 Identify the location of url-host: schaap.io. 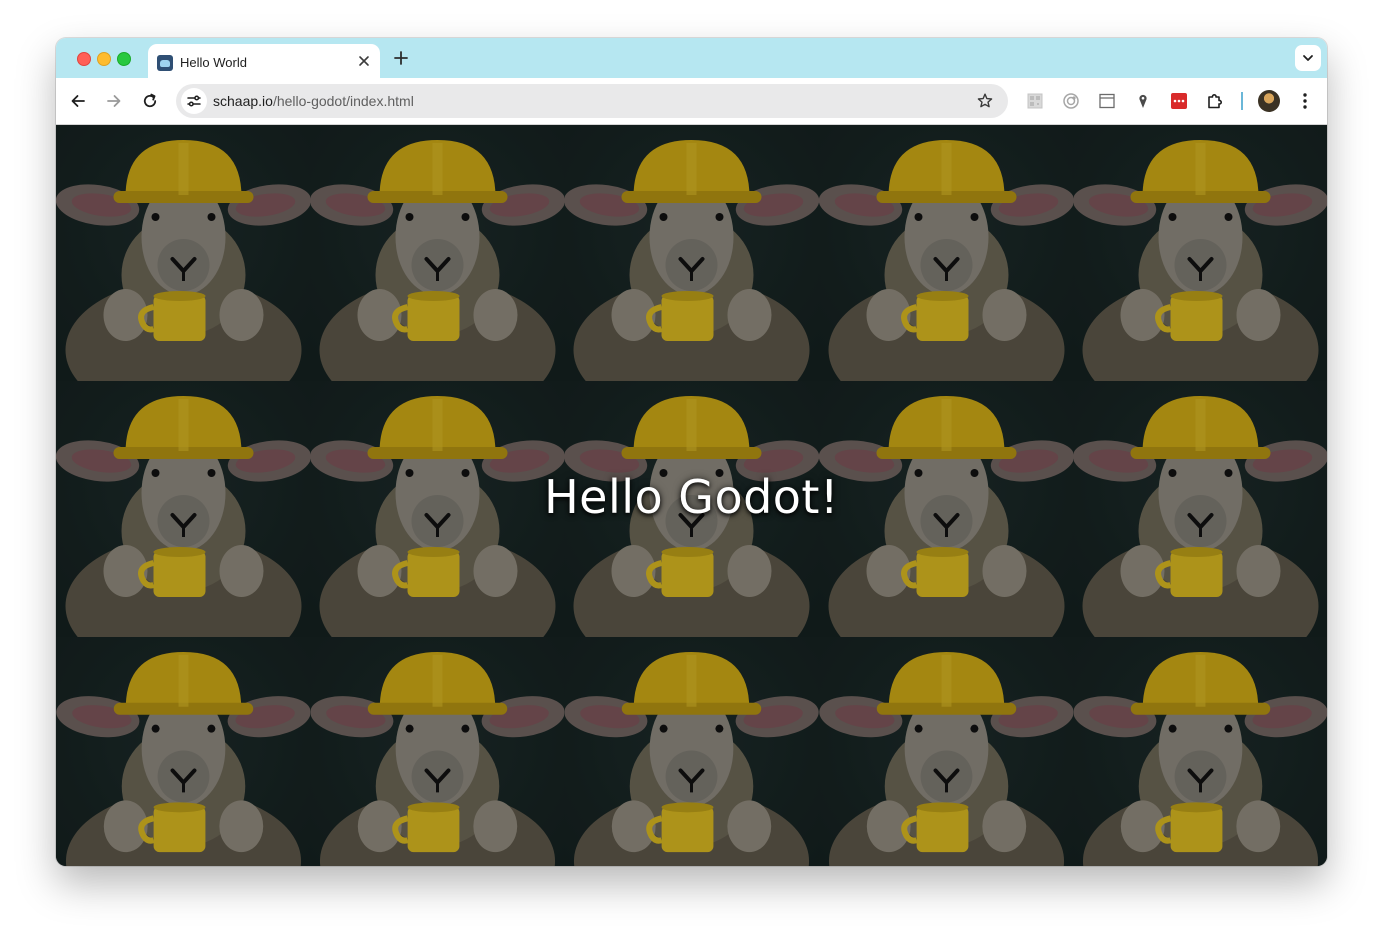
(243, 101).